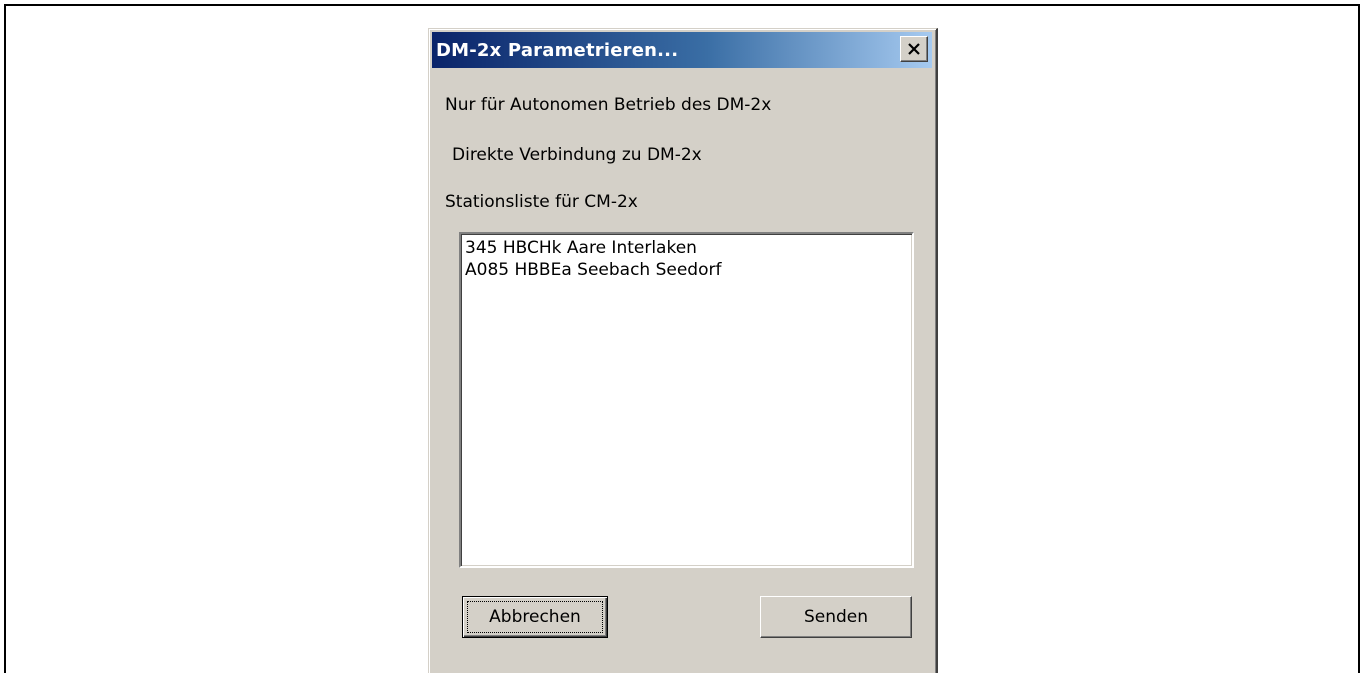 Image resolution: width=1368 pixels, height=673 pixels. What do you see at coordinates (577, 155) in the screenshot?
I see `info-connection-label: Direkte Verbindung zu DM-2x` at bounding box center [577, 155].